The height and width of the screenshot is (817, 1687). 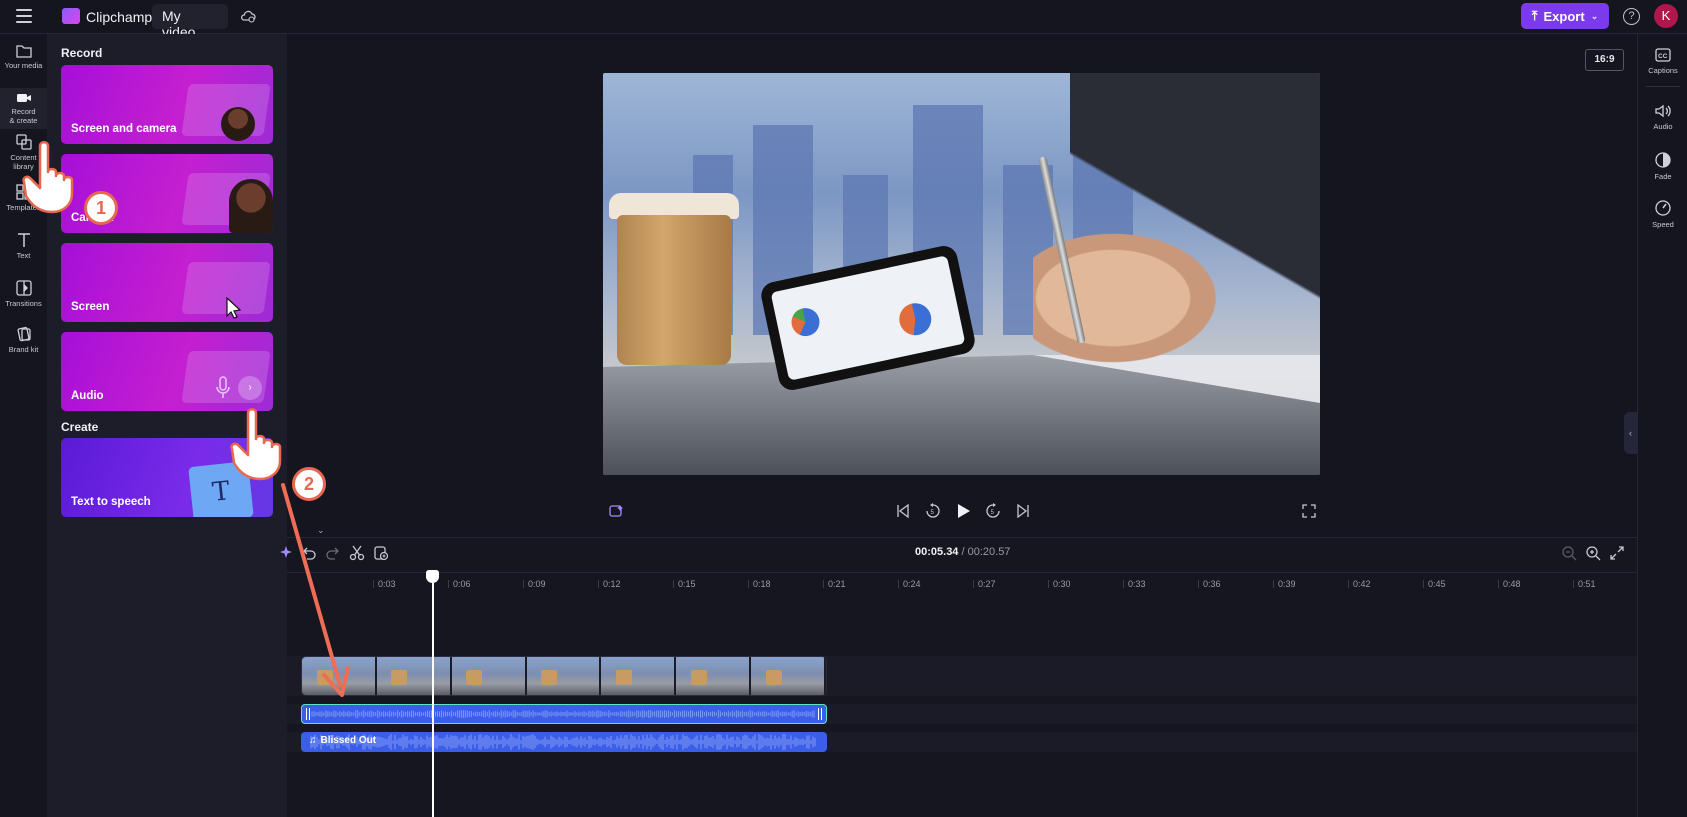 I want to click on step-badge-2: 2, so click(x=309, y=484).